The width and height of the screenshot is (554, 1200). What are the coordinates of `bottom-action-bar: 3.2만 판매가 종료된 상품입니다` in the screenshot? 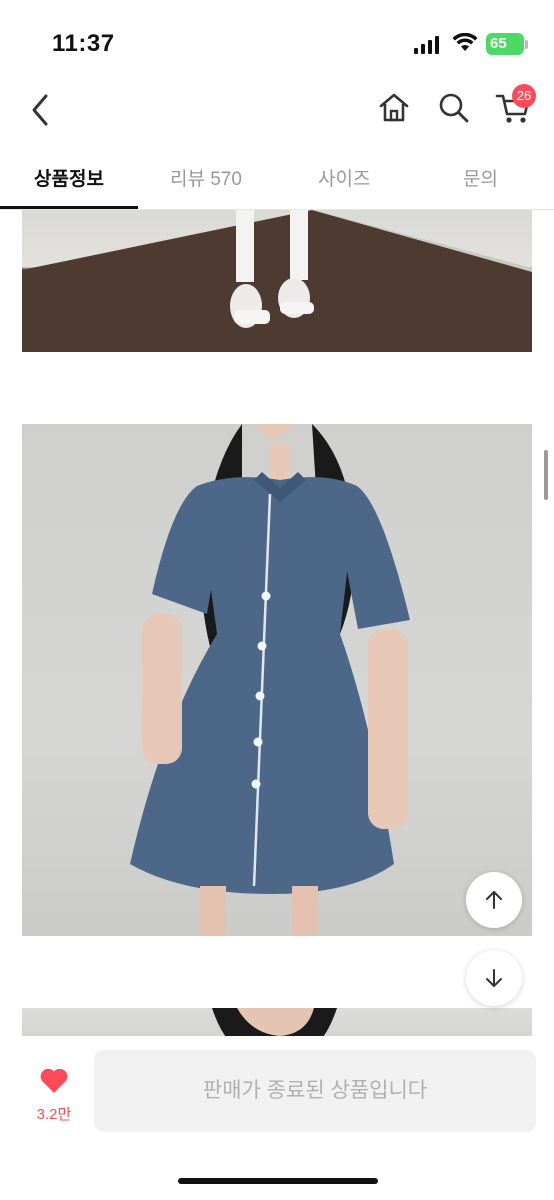 It's located at (277, 1118).